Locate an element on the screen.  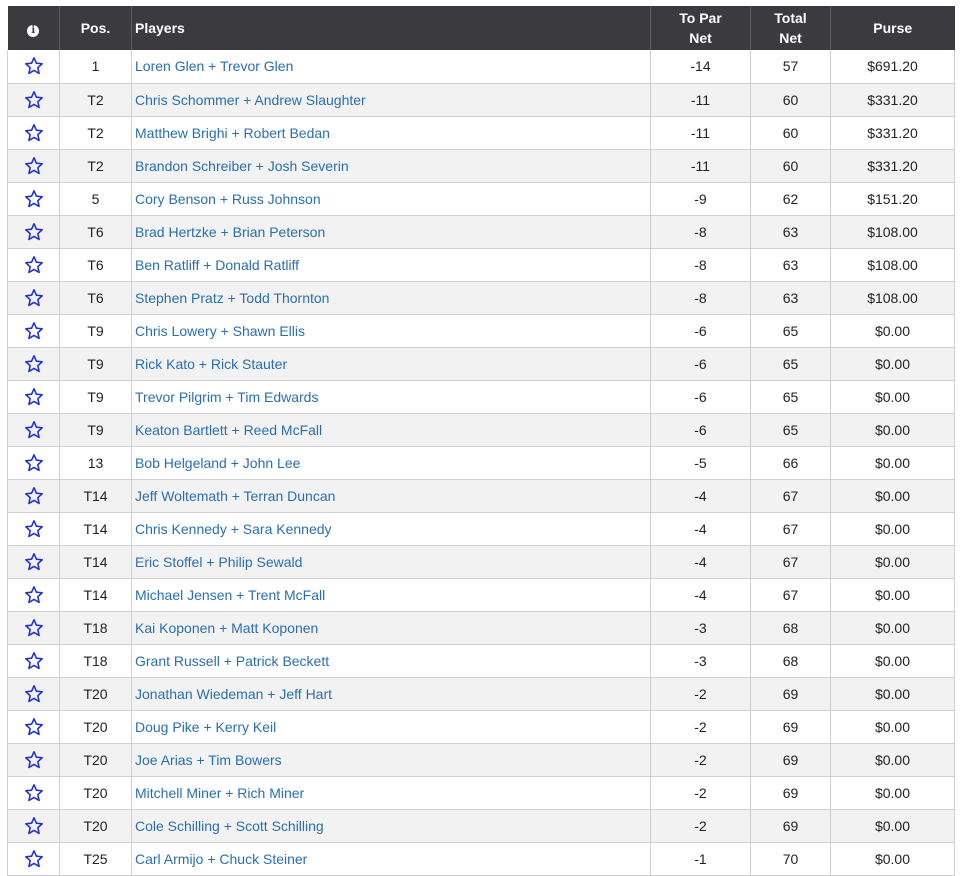
header-info: i is located at coordinates (33, 28).